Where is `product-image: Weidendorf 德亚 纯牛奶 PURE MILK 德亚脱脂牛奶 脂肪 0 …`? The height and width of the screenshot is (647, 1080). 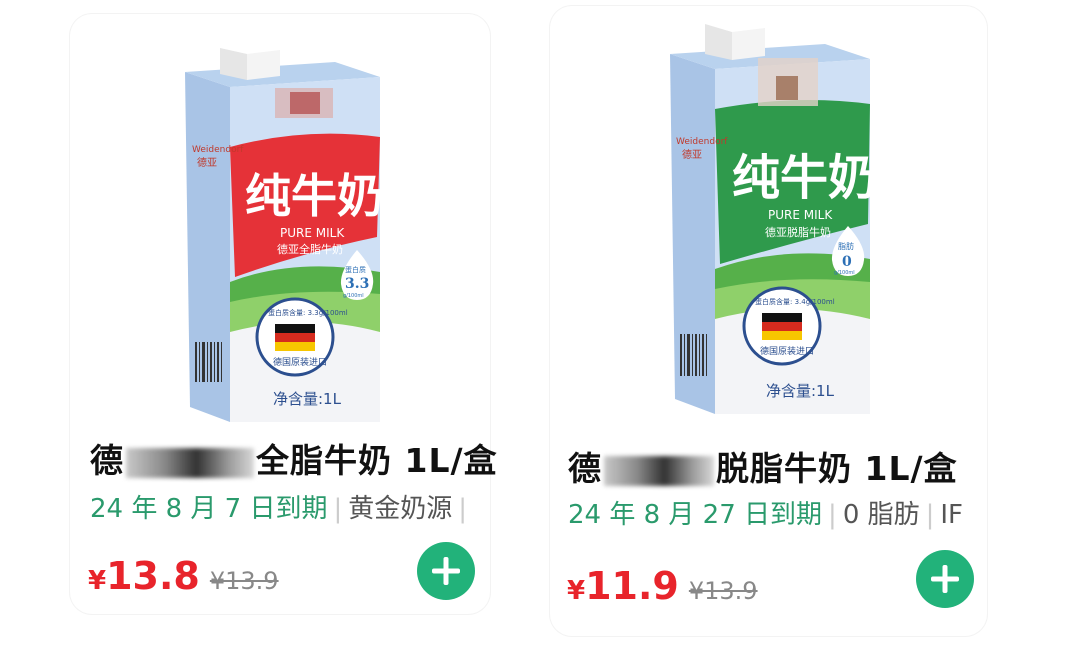 product-image: Weidendorf 德亚 纯牛奶 PURE MILK 德亚脱脂牛奶 脂肪 0 … is located at coordinates (770, 219).